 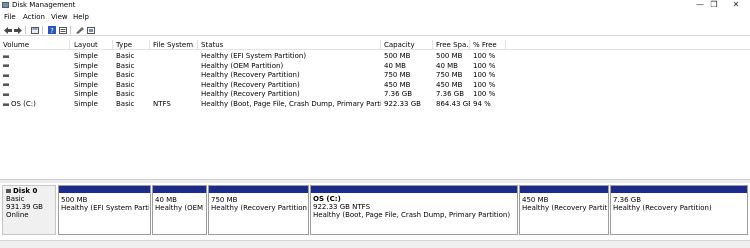 What do you see at coordinates (90, 30) in the screenshot?
I see `disk-list-icon` at bounding box center [90, 30].